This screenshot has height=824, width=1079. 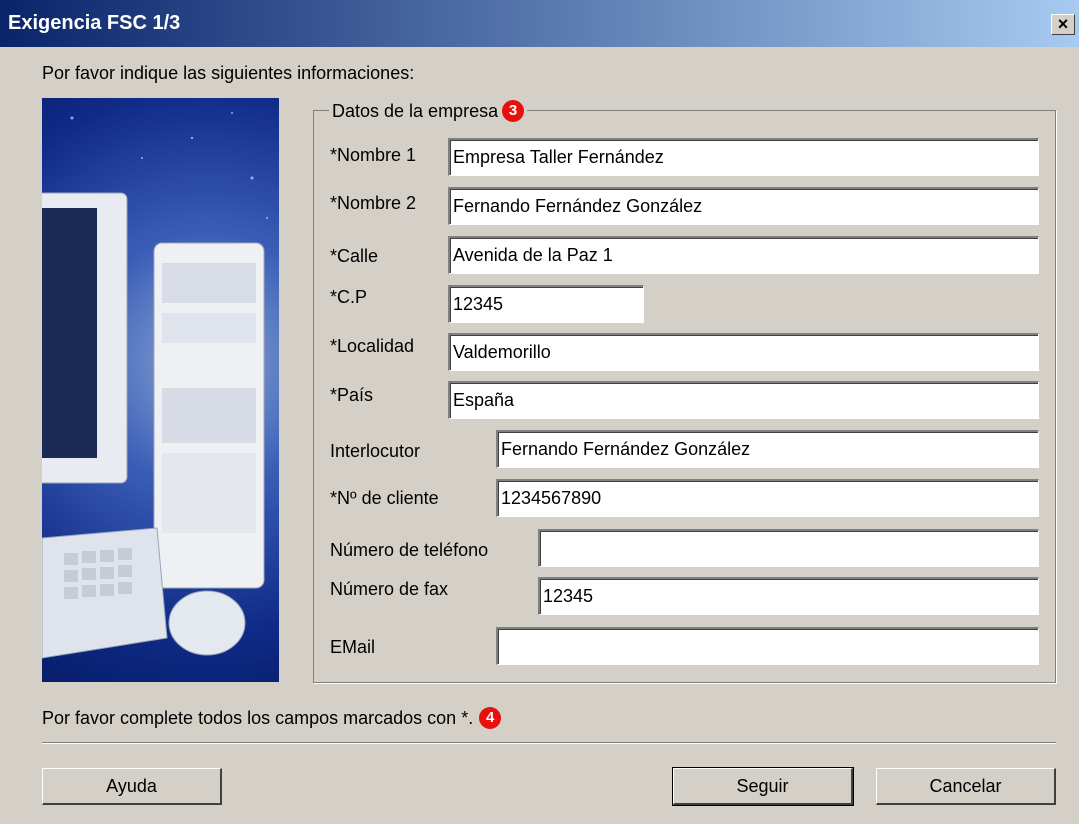 What do you see at coordinates (384, 498) in the screenshot?
I see `label-no-cliente: *Nº de cliente` at bounding box center [384, 498].